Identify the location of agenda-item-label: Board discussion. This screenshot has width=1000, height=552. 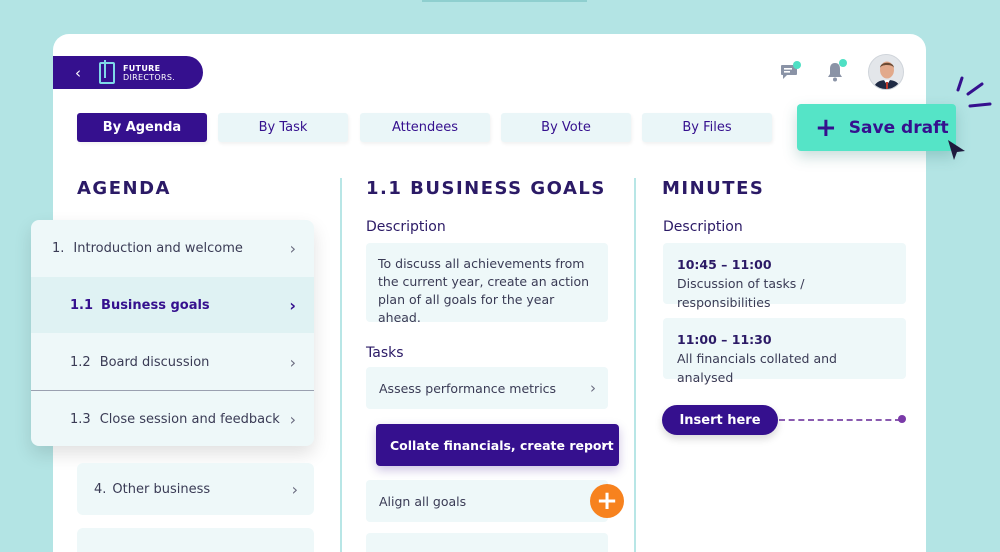
(154, 362).